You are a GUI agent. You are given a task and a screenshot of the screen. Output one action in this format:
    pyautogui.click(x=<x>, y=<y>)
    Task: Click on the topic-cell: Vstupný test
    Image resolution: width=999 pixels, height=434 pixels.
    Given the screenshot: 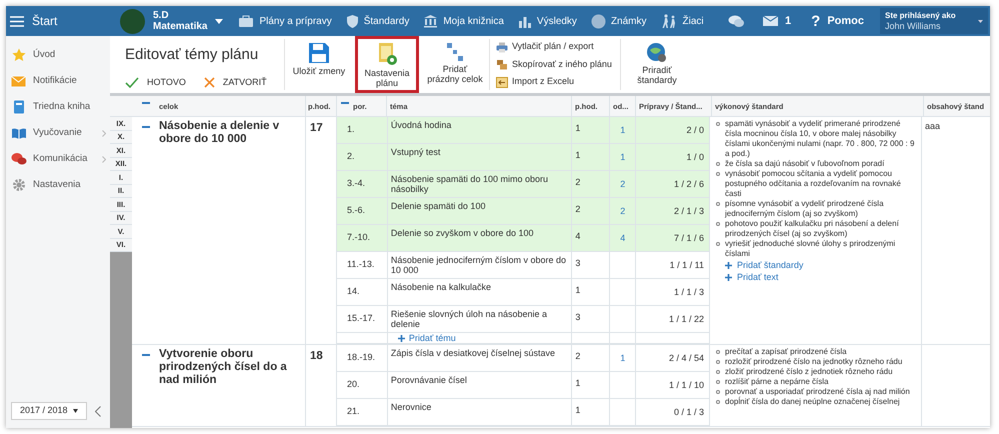 What is the action you would take?
    pyautogui.click(x=479, y=157)
    